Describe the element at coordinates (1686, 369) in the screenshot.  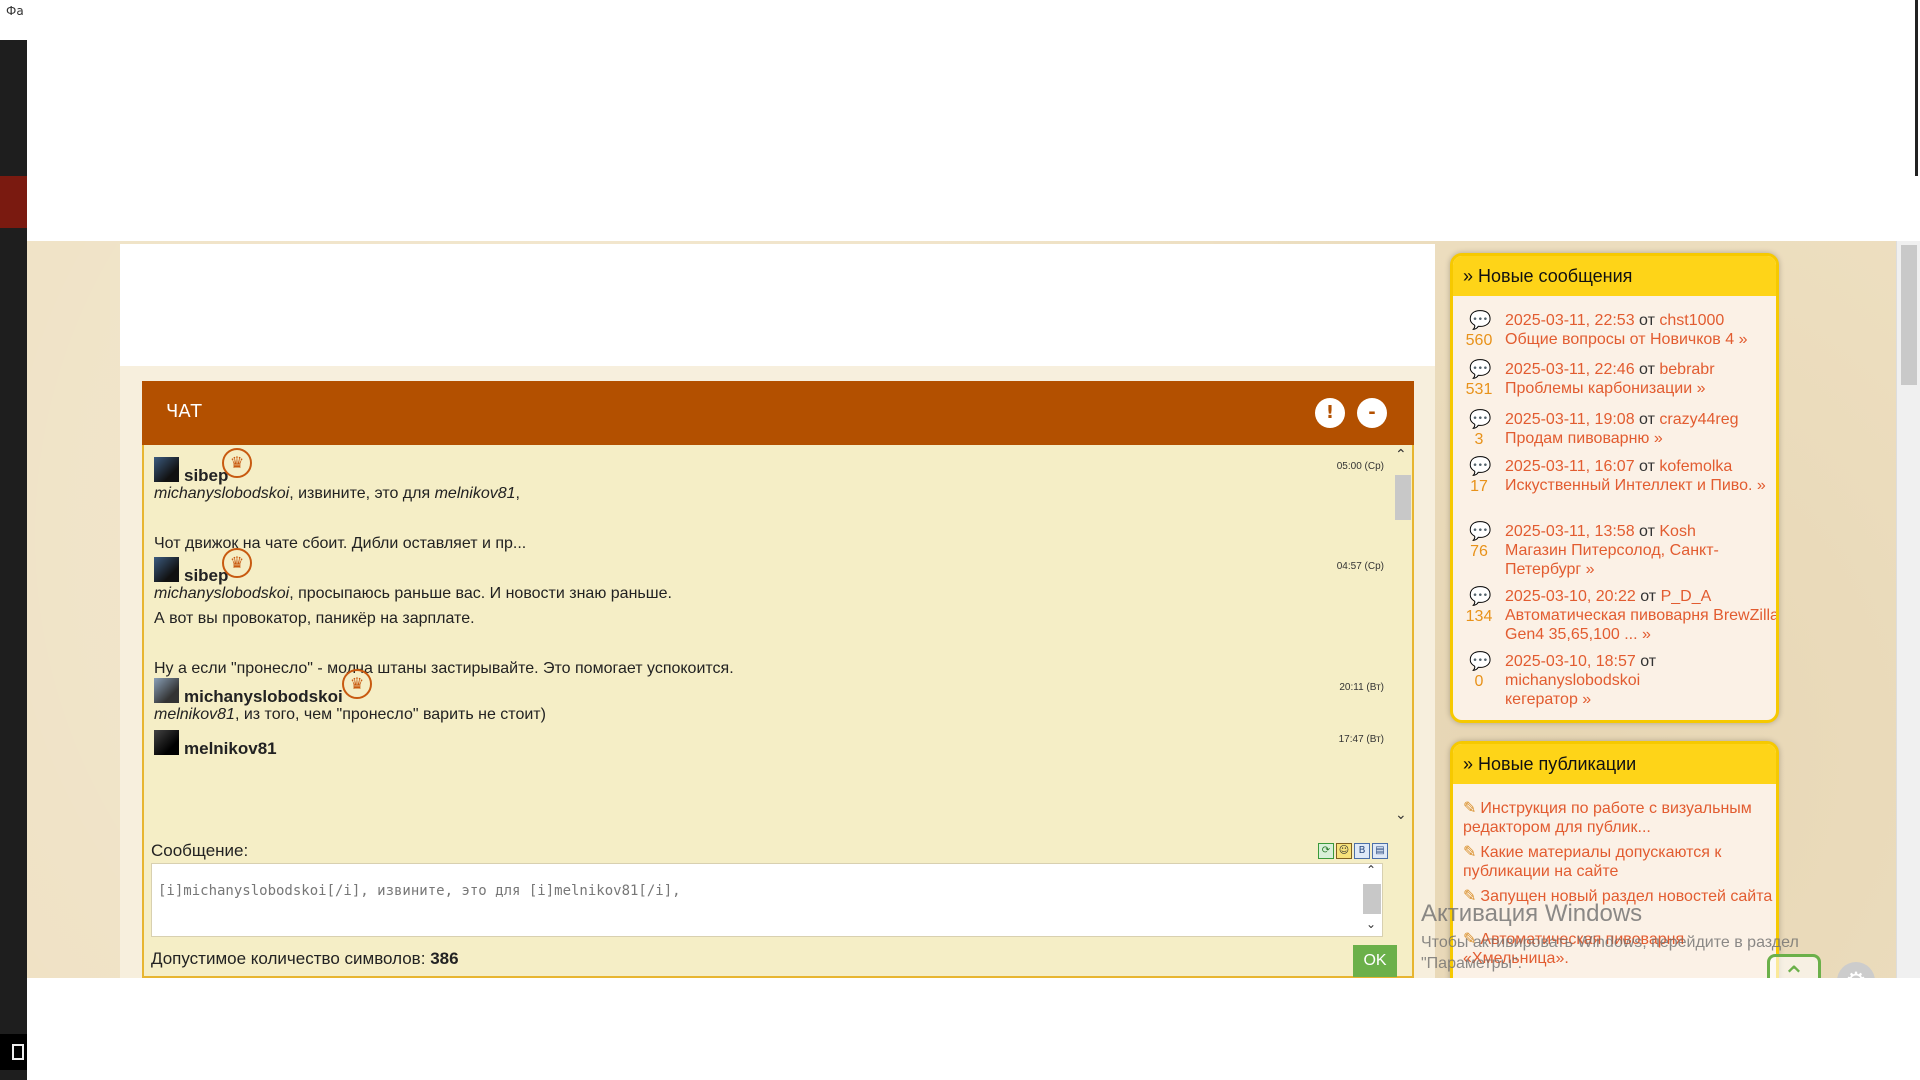
I see `post-author-link: bebrabr` at that location.